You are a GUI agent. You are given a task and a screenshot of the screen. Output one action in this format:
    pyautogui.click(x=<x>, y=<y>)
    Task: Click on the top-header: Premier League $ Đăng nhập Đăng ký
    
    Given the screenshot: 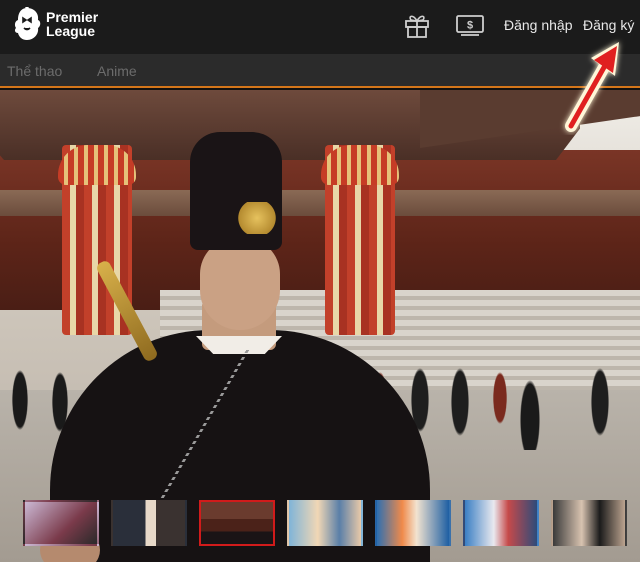 What is the action you would take?
    pyautogui.click(x=320, y=27)
    